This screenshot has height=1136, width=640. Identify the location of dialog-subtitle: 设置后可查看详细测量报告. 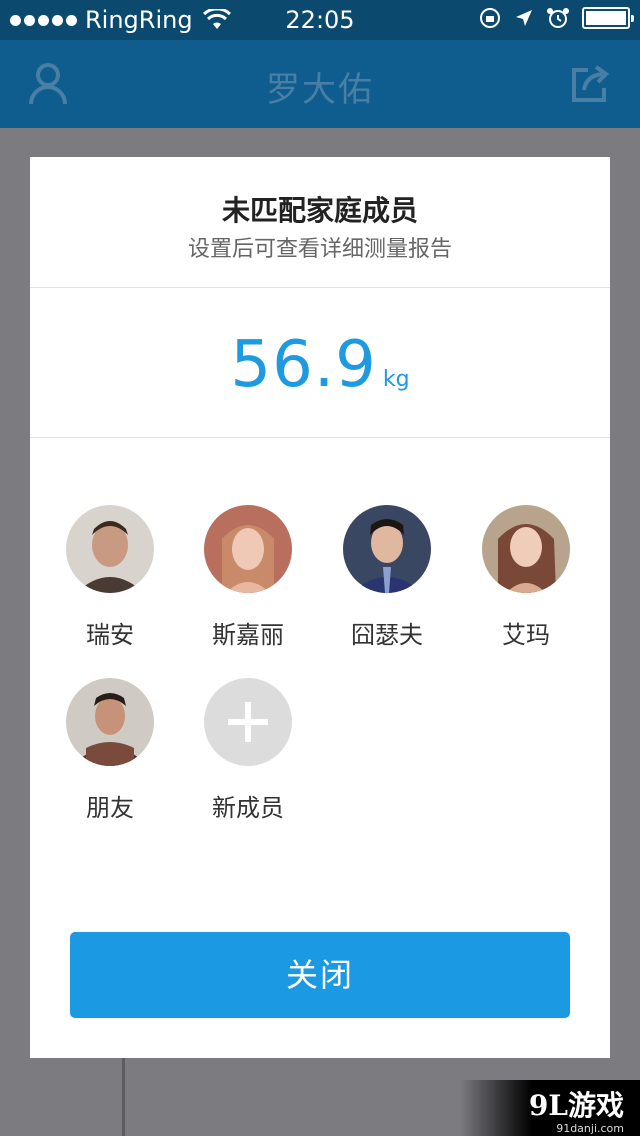
(319, 249).